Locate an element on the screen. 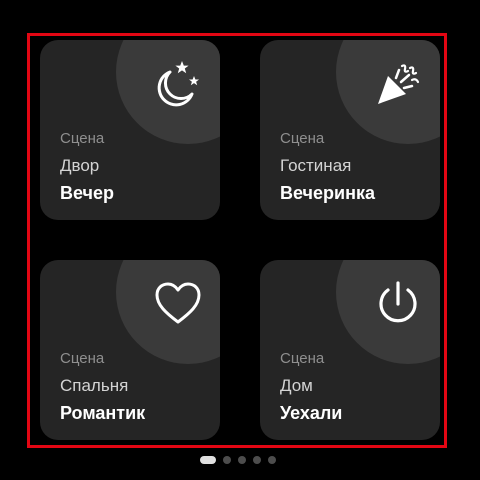 This screenshot has height=480, width=480. page-dot-active is located at coordinates (208, 460).